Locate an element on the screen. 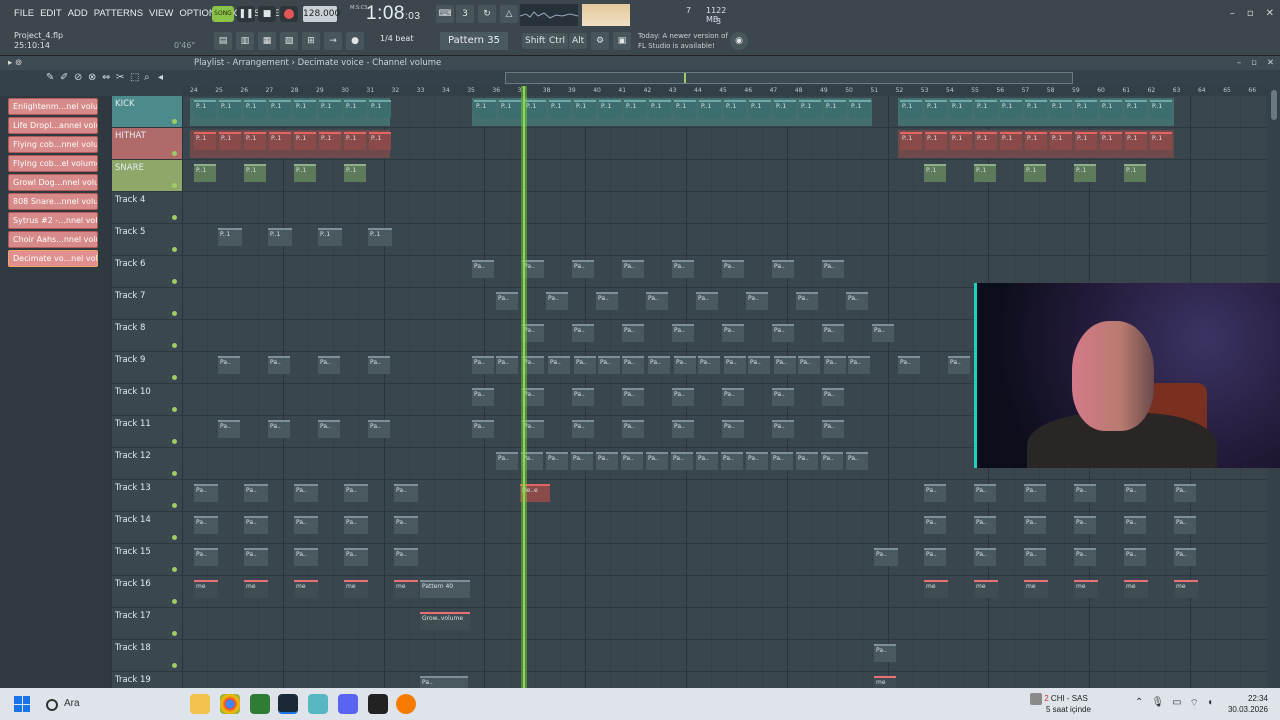  playhead is located at coordinates (524, 387).